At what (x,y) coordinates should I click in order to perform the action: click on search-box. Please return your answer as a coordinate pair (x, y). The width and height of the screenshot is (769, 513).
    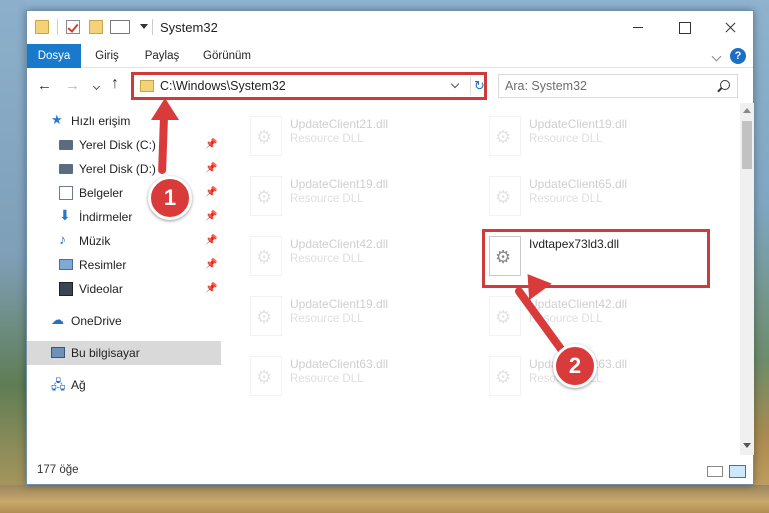
    Looking at the image, I should click on (618, 86).